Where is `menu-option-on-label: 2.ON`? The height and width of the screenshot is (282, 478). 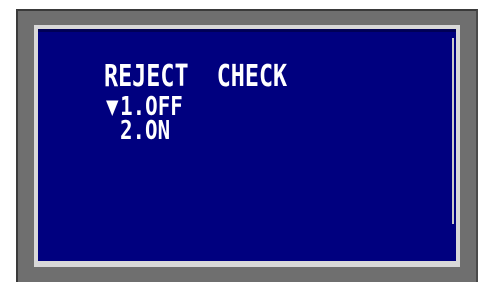 menu-option-on-label: 2.ON is located at coordinates (145, 131).